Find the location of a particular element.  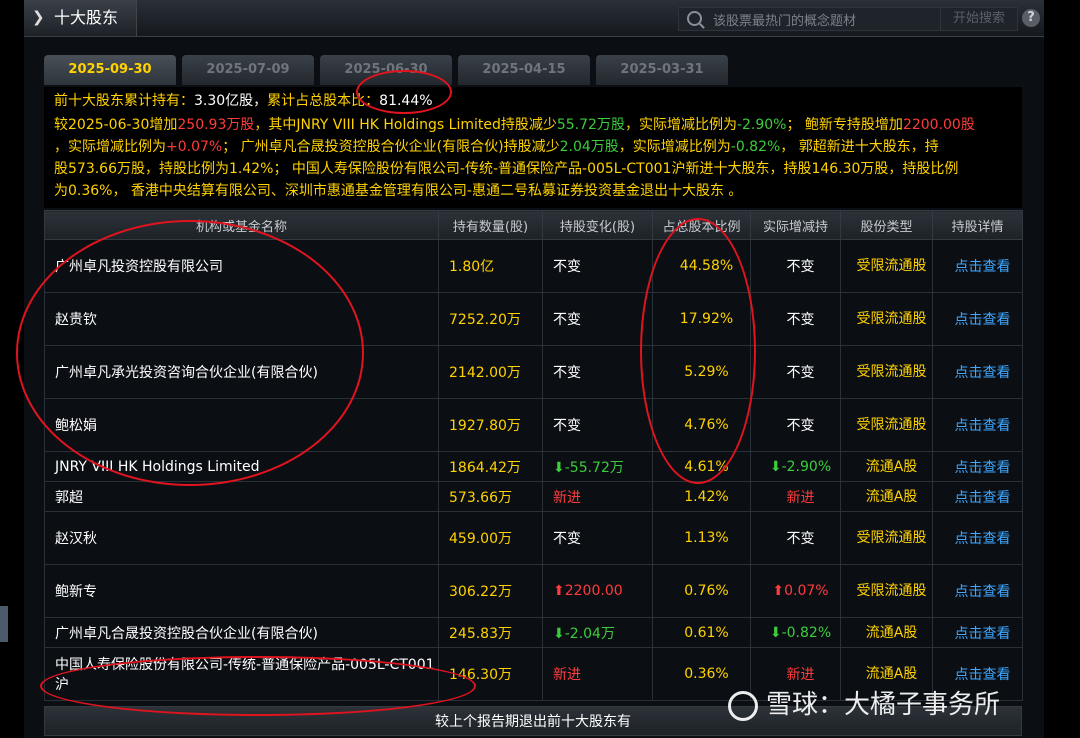

summary-ratio-label: 累计占总股本比： is located at coordinates (323, 101).